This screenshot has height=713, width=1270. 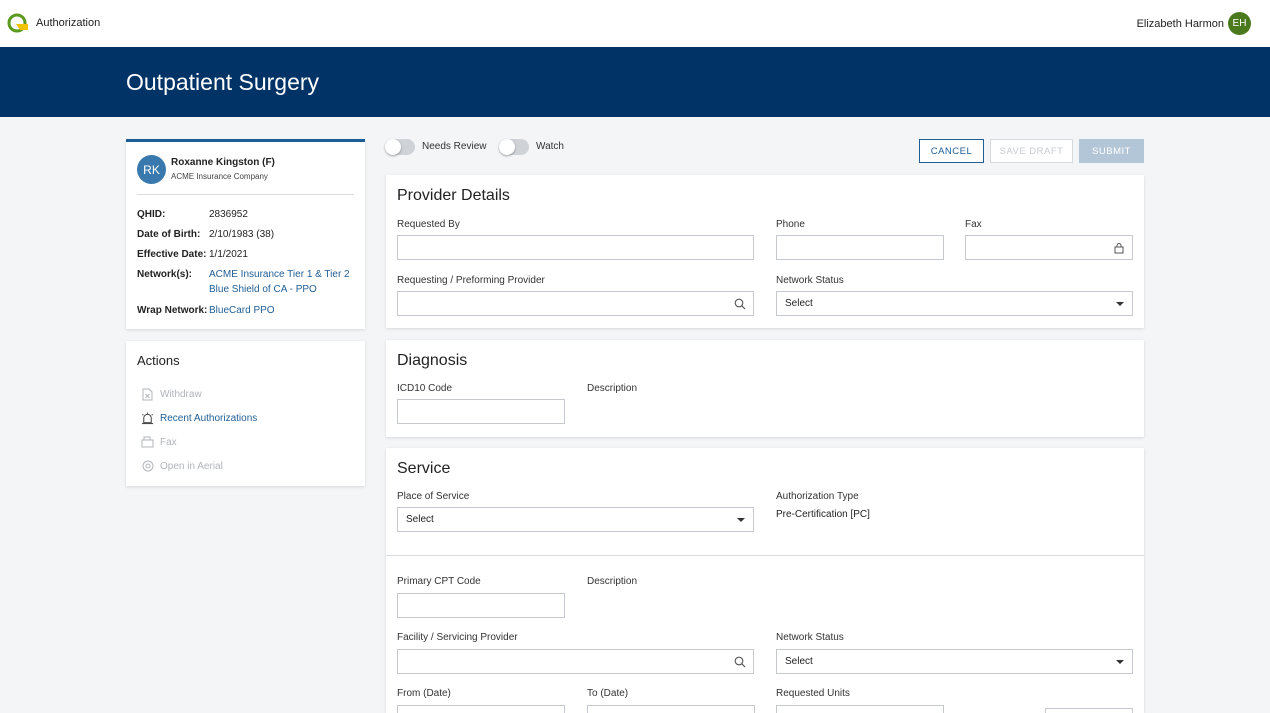 What do you see at coordinates (453, 195) in the screenshot?
I see `provider-details-title: Provider Details` at bounding box center [453, 195].